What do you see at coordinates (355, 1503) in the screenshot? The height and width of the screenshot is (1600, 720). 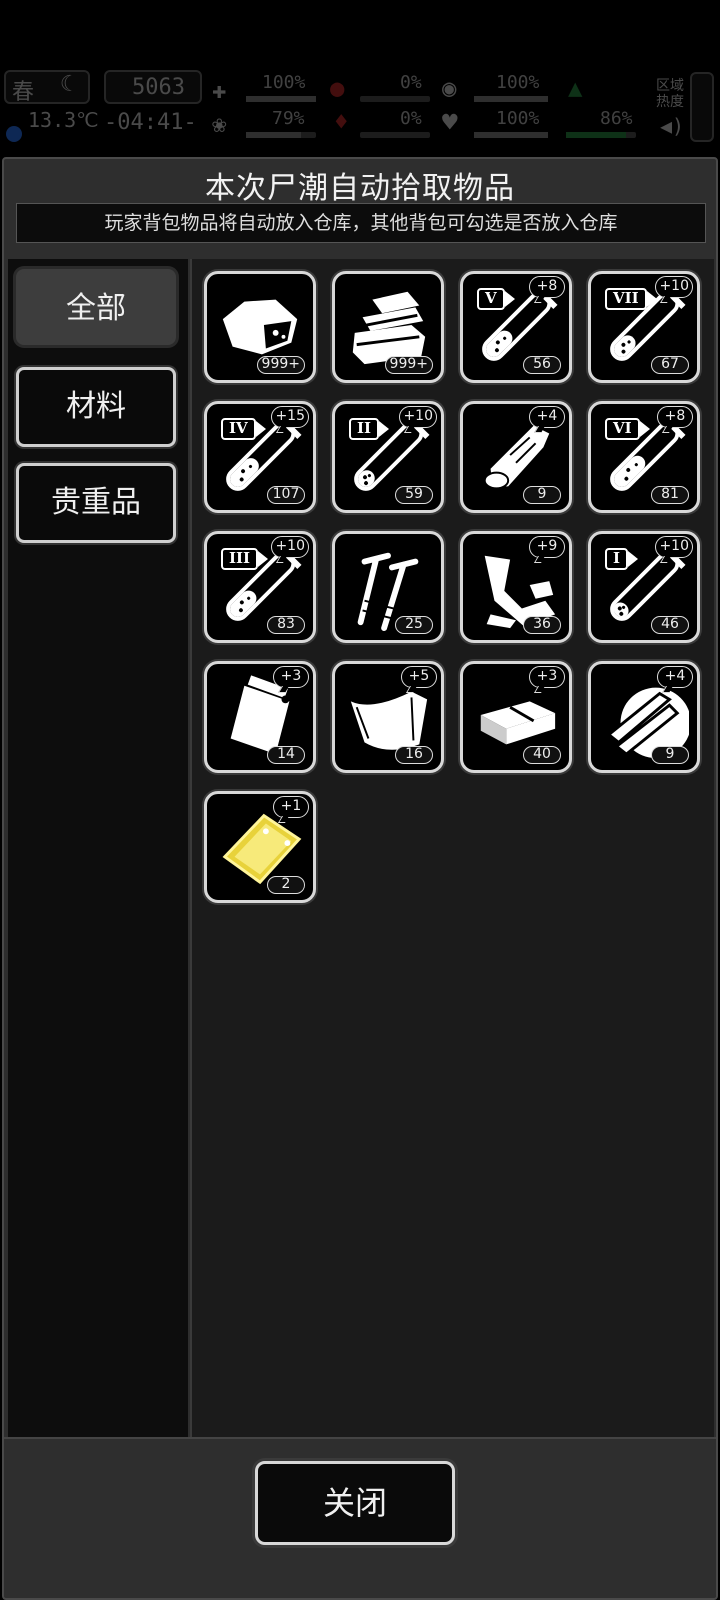 I see `close-button: 关闭` at bounding box center [355, 1503].